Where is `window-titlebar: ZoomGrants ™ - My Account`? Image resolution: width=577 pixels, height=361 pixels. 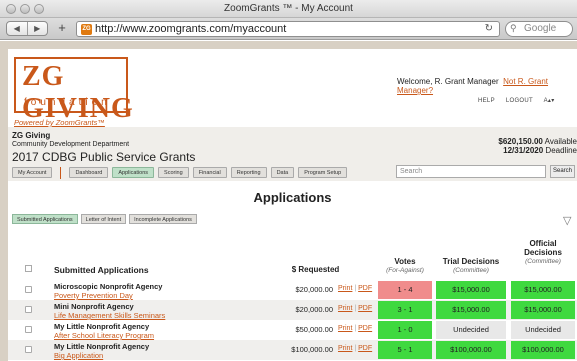
window-titlebar: ZoomGrants ™ - My Account is located at coordinates (288, 9).